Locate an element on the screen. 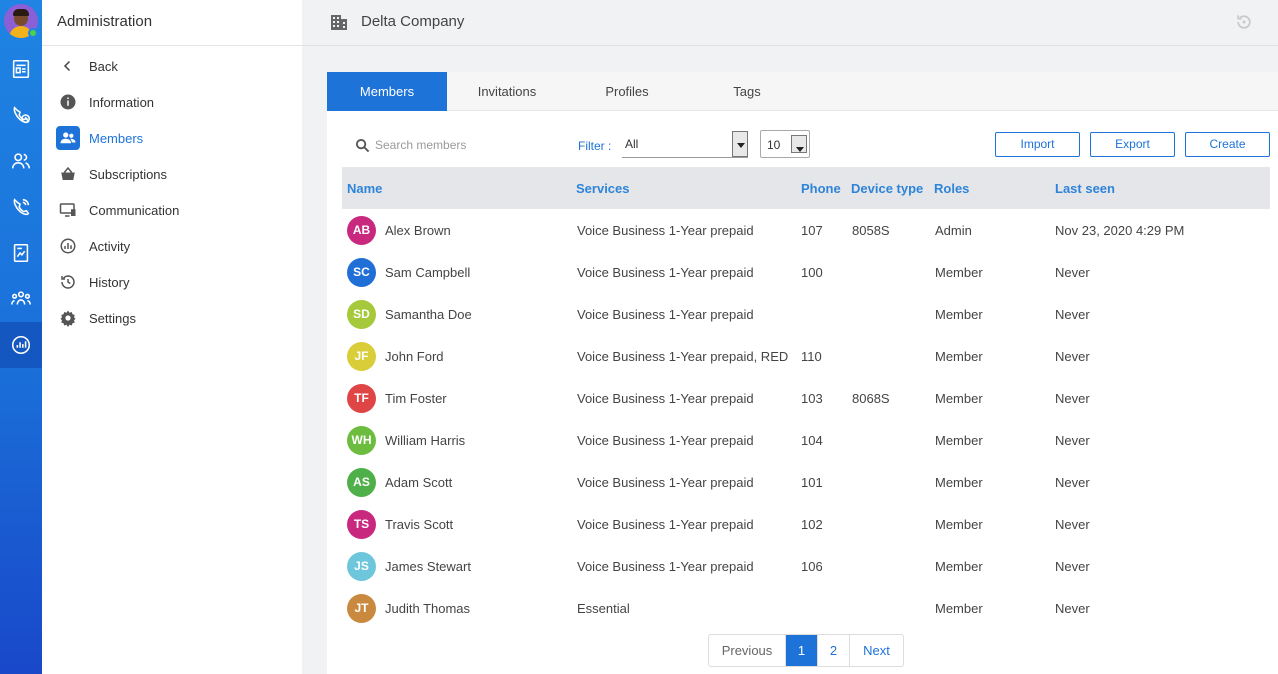 Image resolution: width=1278 pixels, height=674 pixels. phone-clock-icon is located at coordinates (21, 115).